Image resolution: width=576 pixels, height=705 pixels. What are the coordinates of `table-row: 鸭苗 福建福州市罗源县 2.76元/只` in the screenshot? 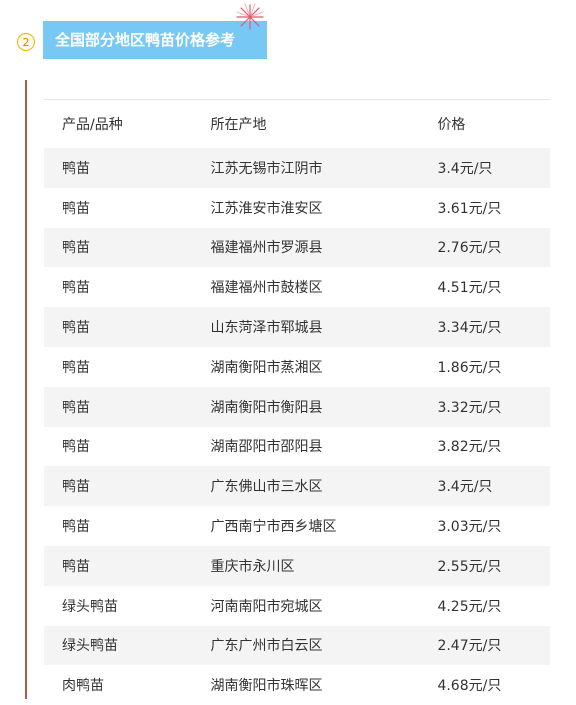 It's located at (297, 247).